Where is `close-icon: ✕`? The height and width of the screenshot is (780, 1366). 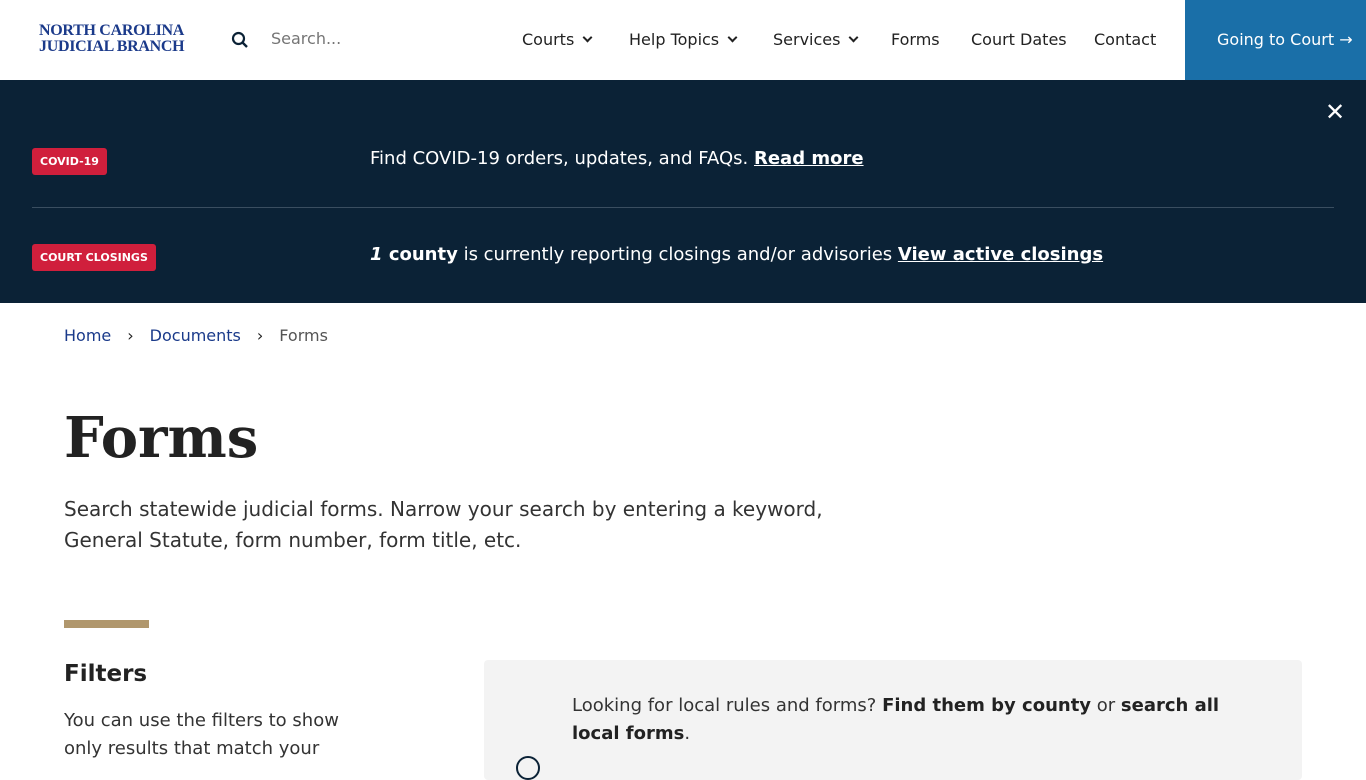
close-icon: ✕ is located at coordinates (1335, 112).